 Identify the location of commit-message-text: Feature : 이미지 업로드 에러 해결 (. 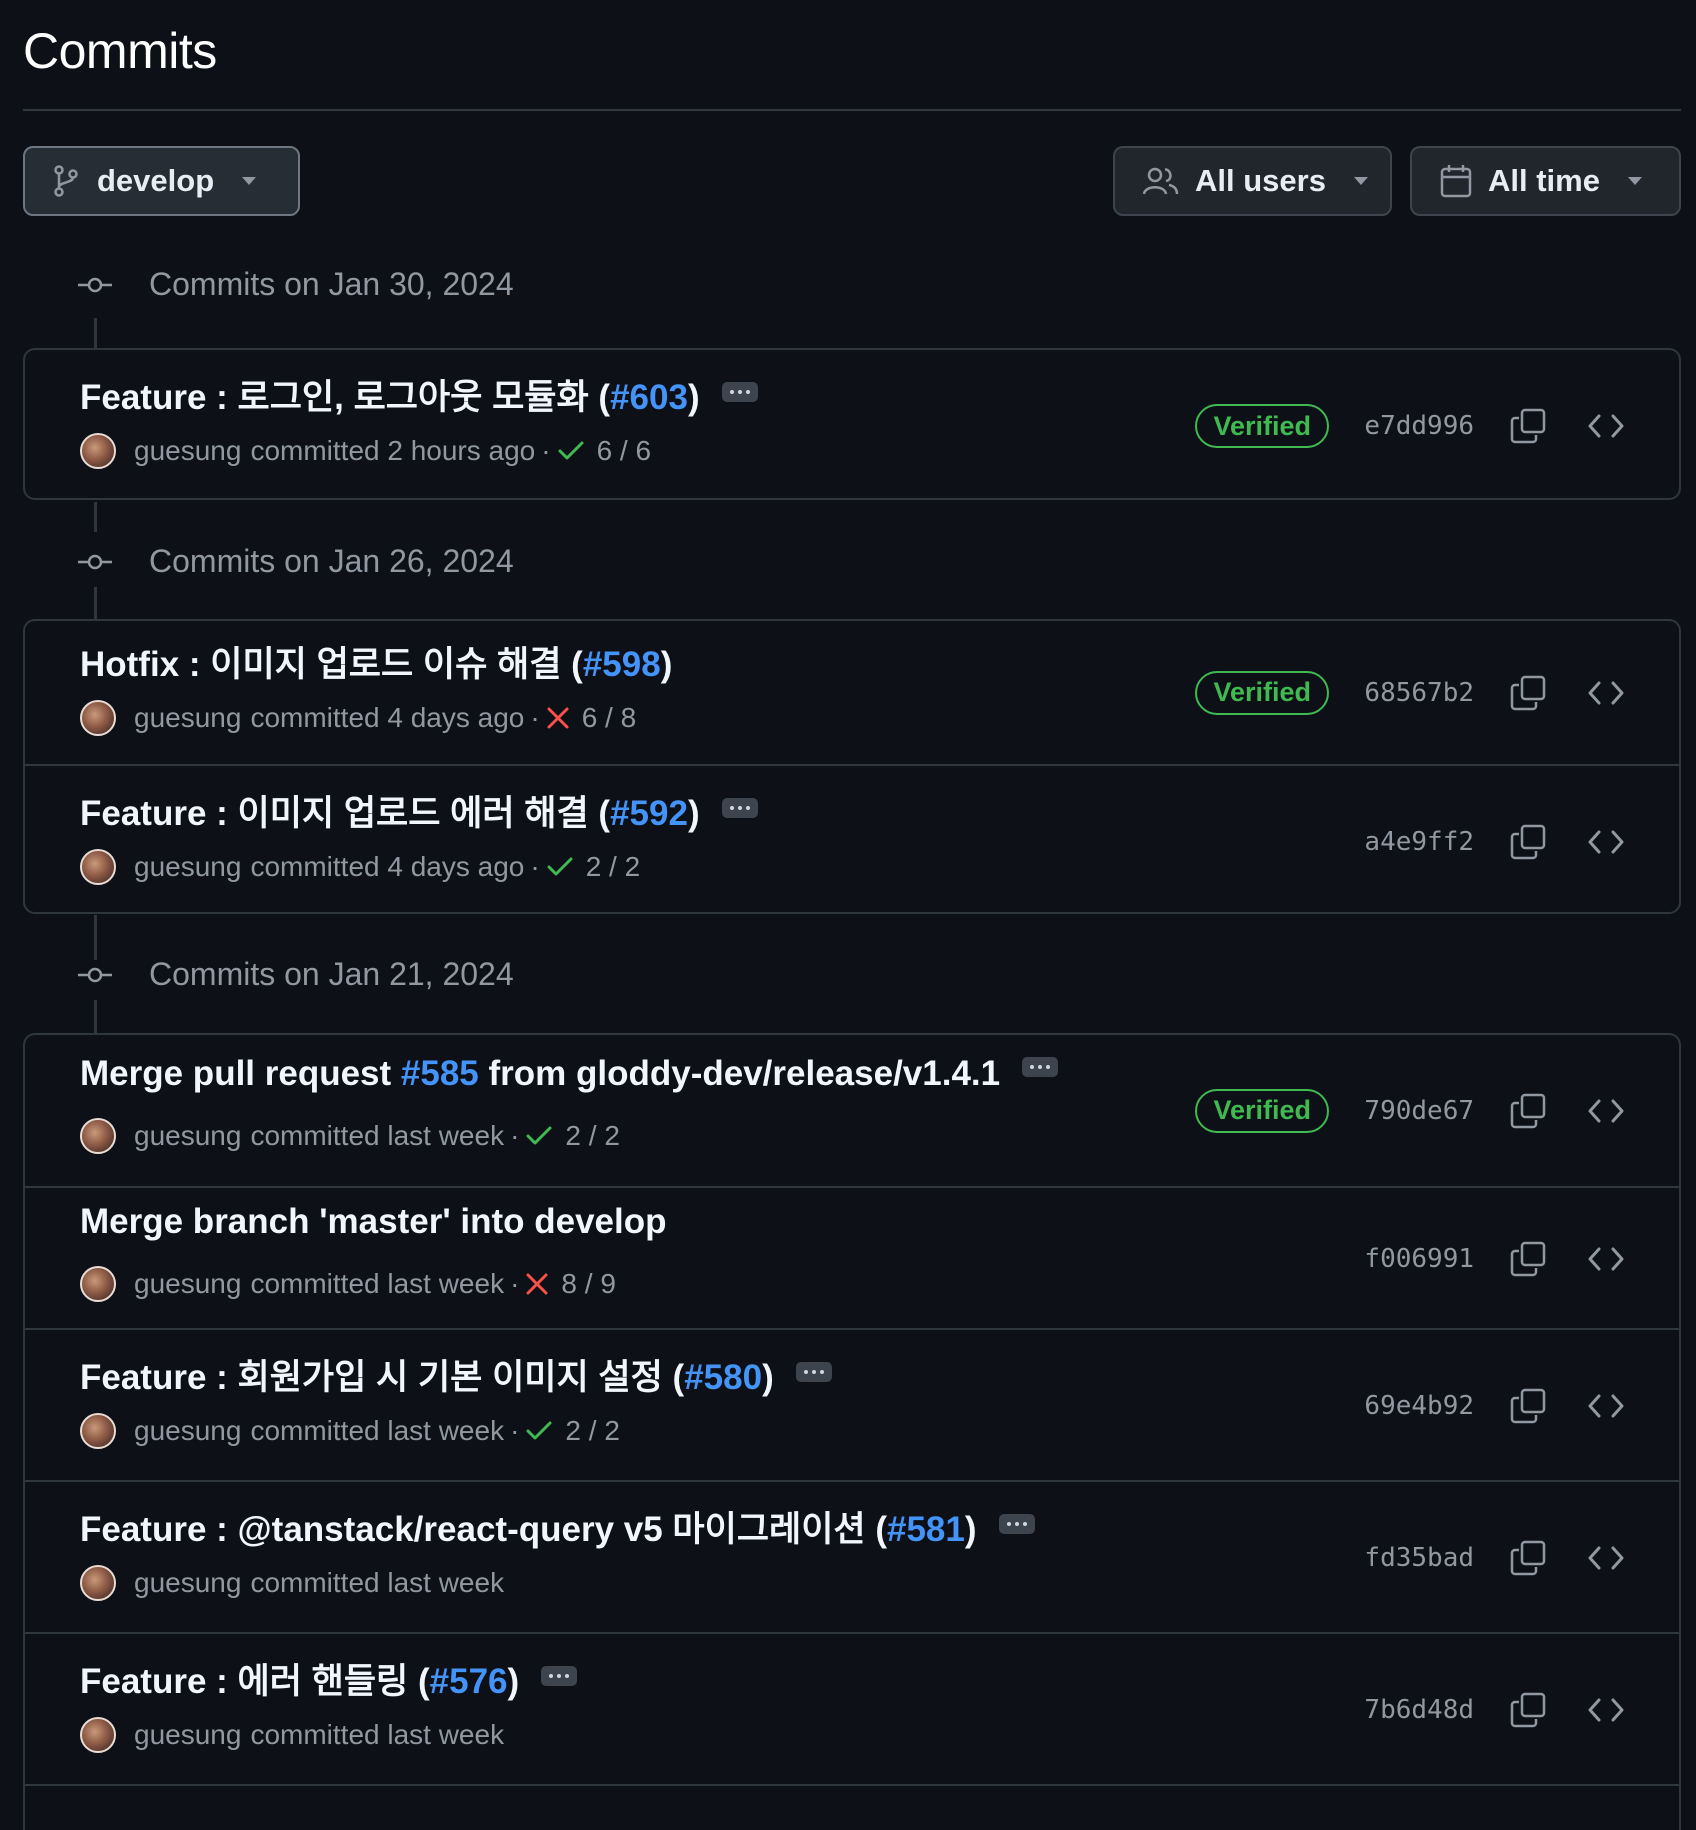
(345, 813).